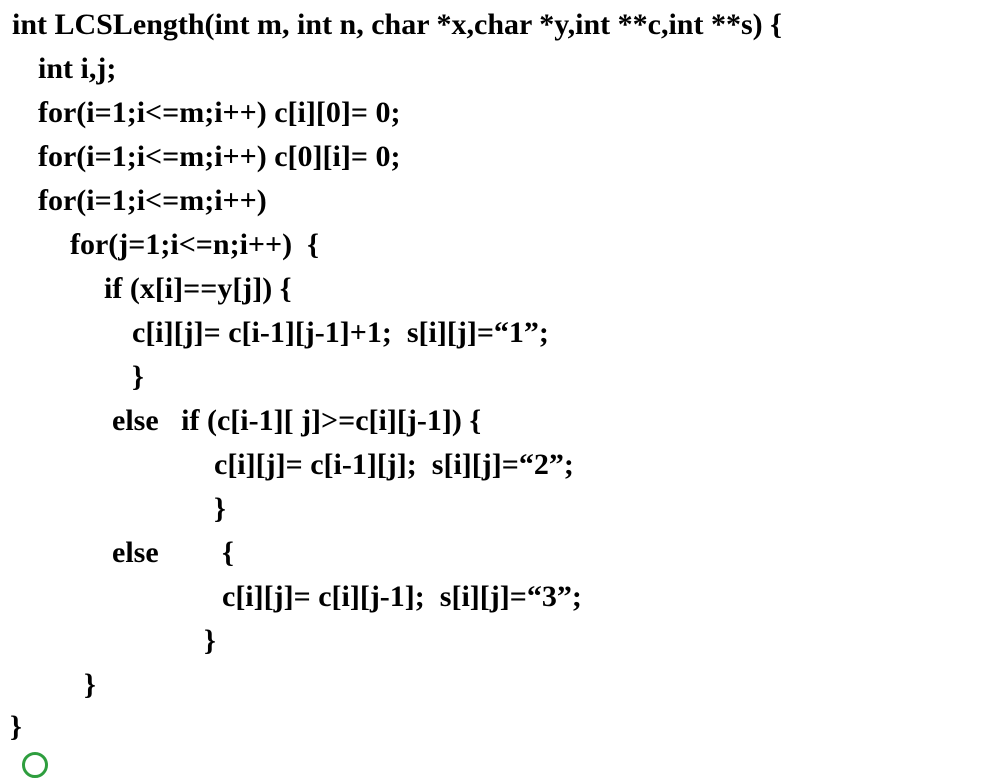 This screenshot has height=778, width=995. Describe the element at coordinates (35, 765) in the screenshot. I see `green-circle-icon` at that location.